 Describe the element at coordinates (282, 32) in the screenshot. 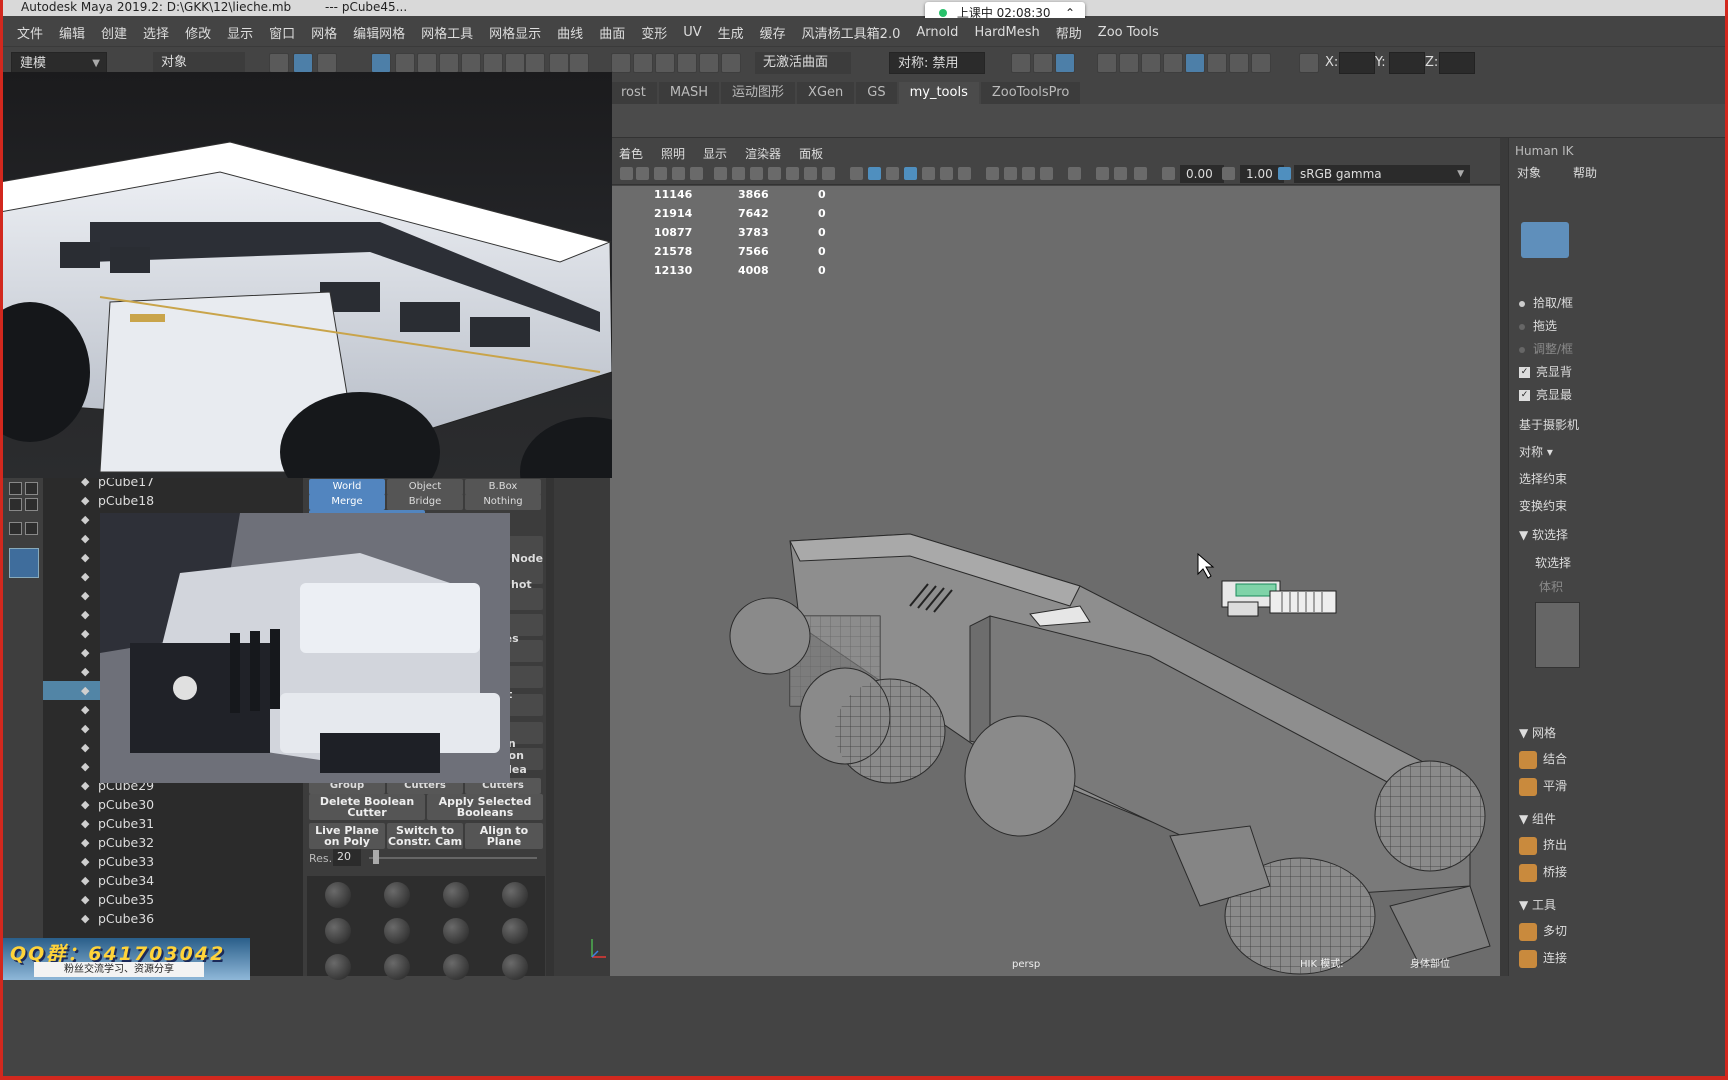

I see `menu-item: 窗口` at that location.